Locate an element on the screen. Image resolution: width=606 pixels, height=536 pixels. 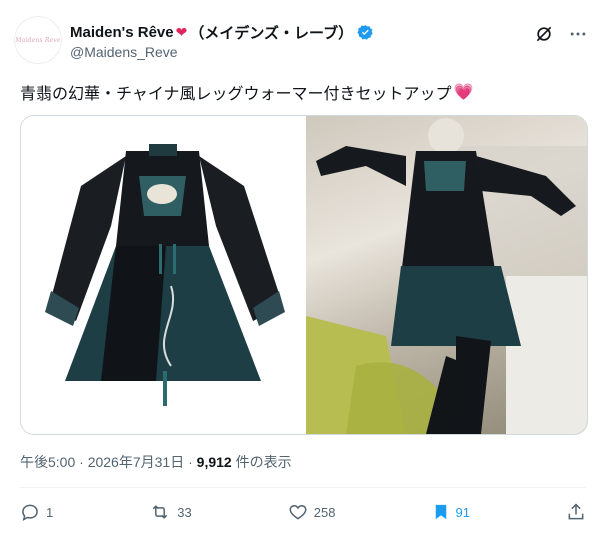
action-bar: 1 33 258 91 is located at coordinates (303, 512).